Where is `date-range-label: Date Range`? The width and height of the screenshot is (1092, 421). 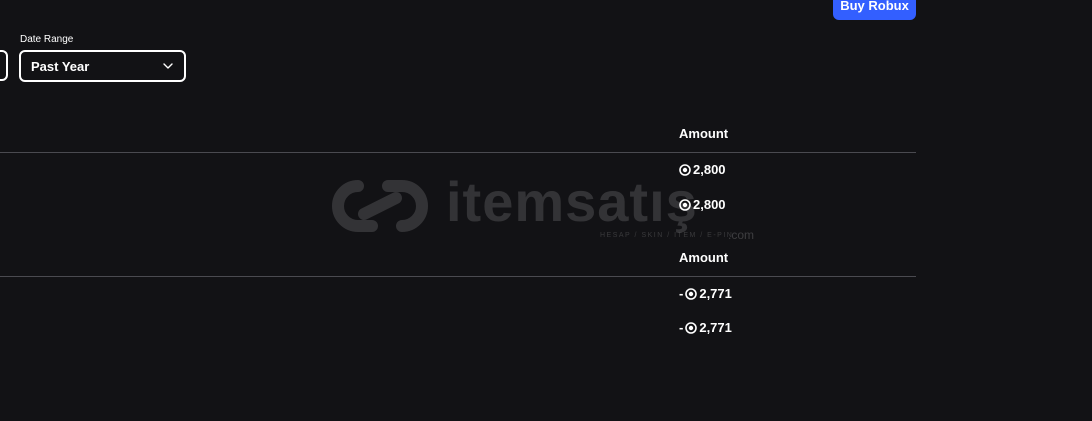 date-range-label: Date Range is located at coordinates (47, 39).